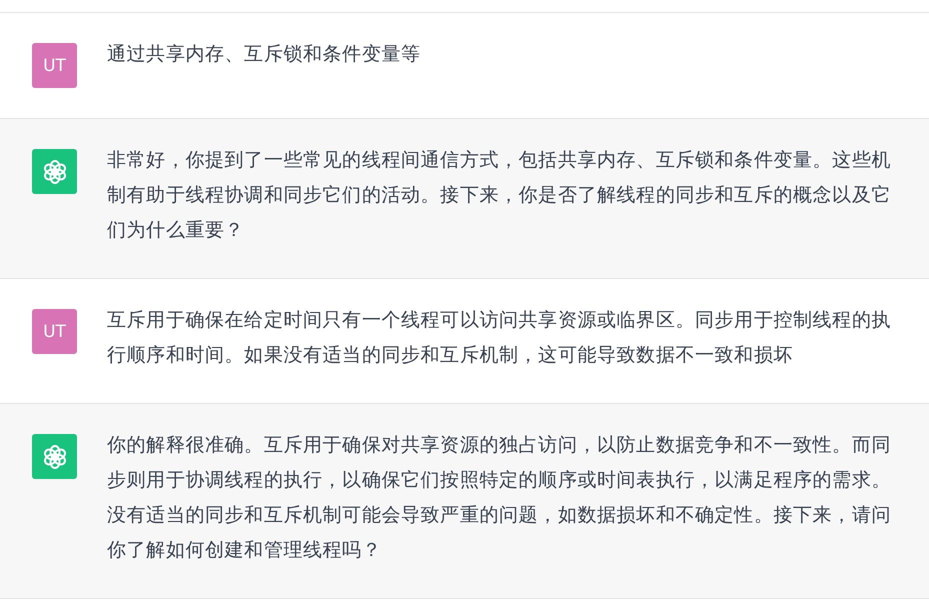 This screenshot has width=929, height=601. What do you see at coordinates (264, 54) in the screenshot?
I see `message-text: 通过共享内存、互斥锁和条件变量等` at bounding box center [264, 54].